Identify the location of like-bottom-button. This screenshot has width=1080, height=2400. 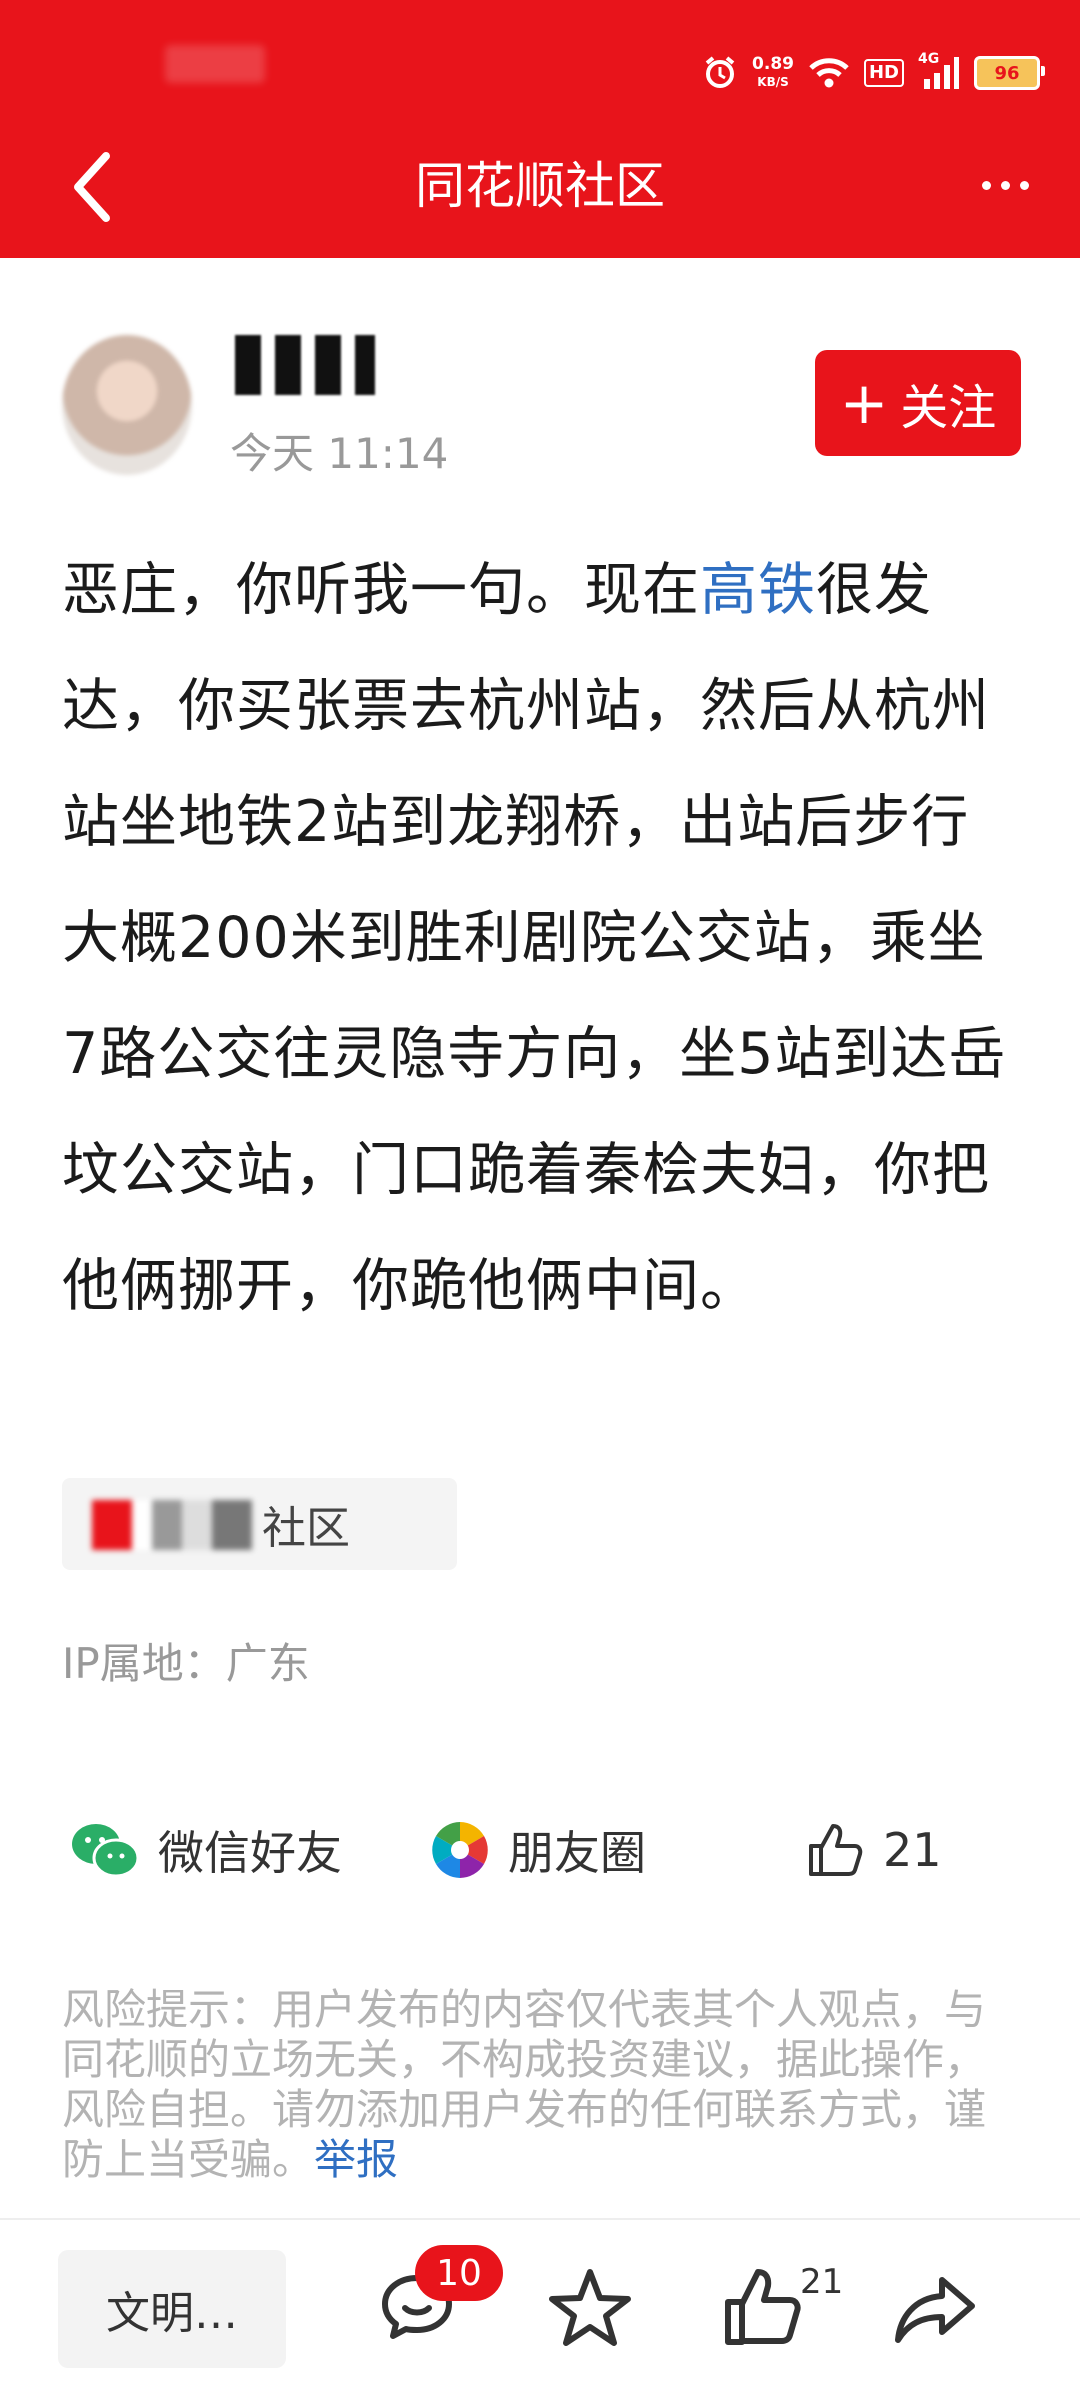
(763, 2307).